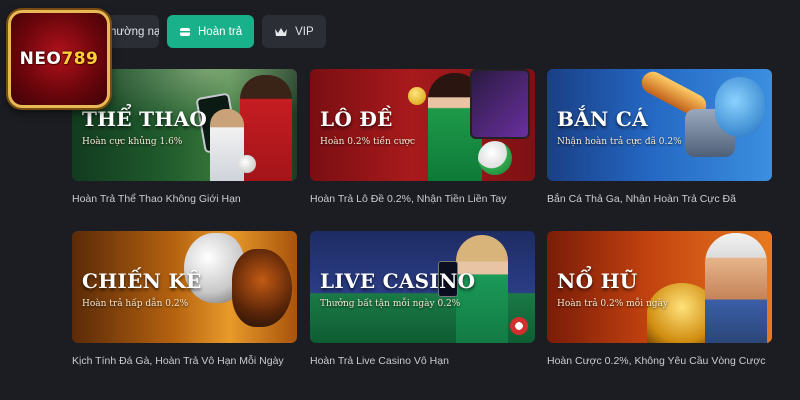 This screenshot has width=800, height=400. Describe the element at coordinates (281, 31) in the screenshot. I see `crown-icon` at that location.